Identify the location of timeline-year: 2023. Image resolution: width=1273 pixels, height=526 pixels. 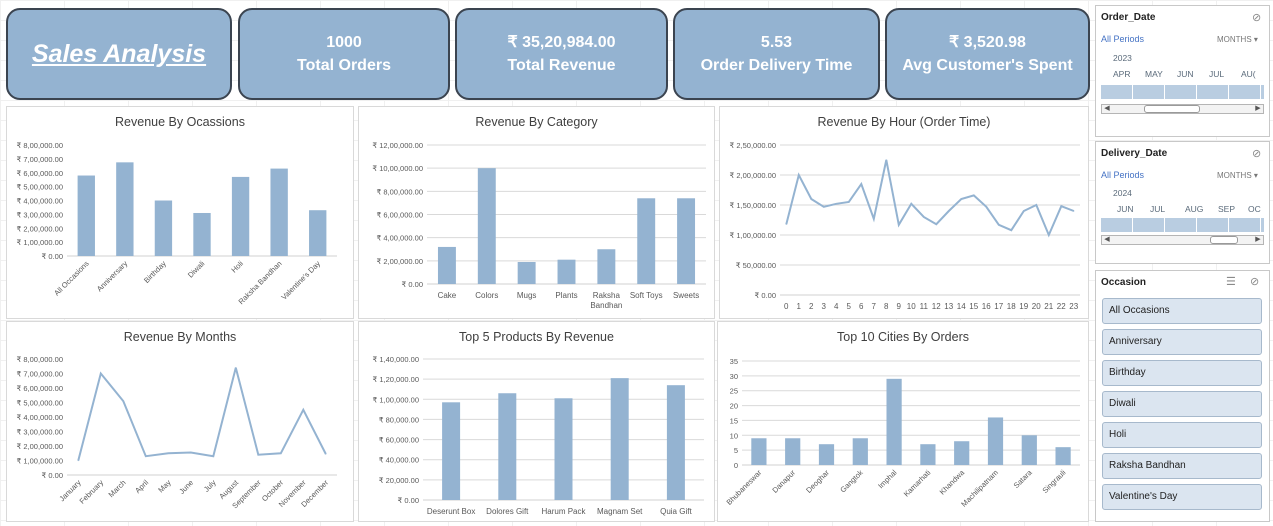
(1122, 58).